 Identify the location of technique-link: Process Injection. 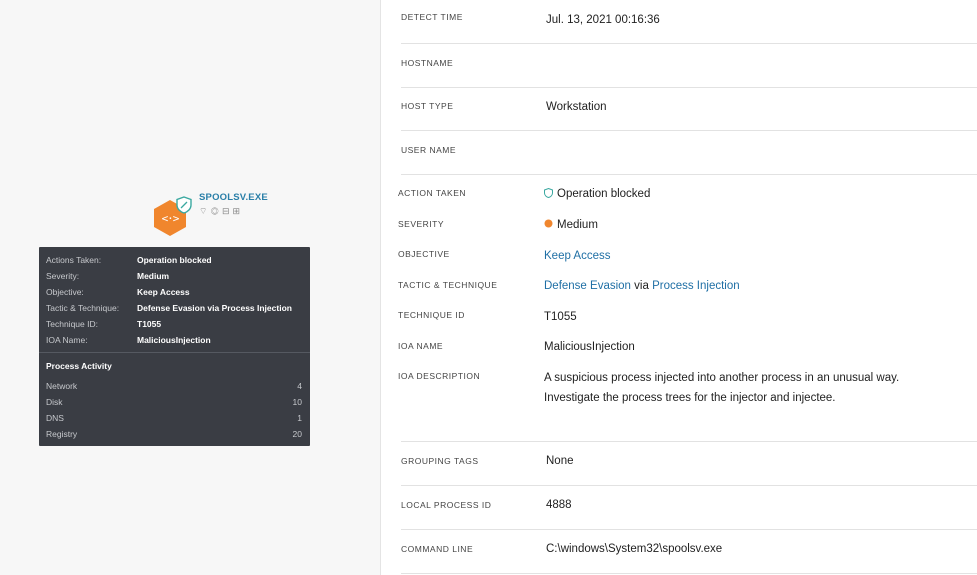
(696, 286).